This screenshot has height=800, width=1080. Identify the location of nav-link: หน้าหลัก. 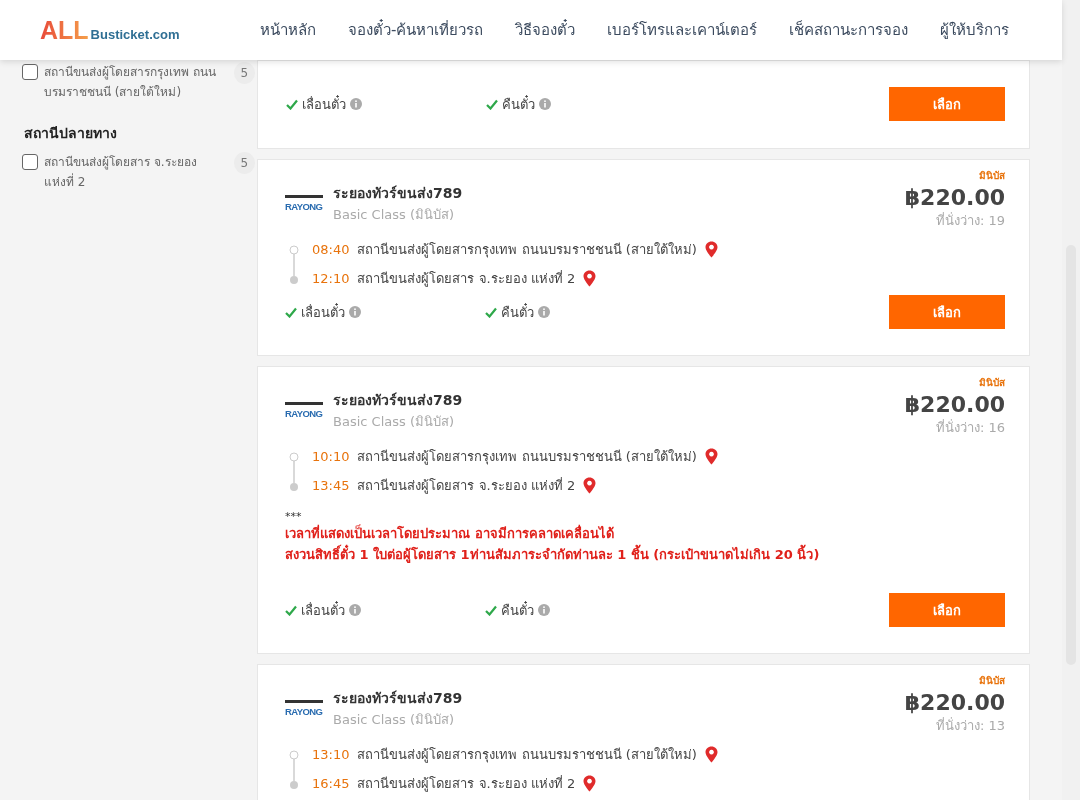
(288, 30).